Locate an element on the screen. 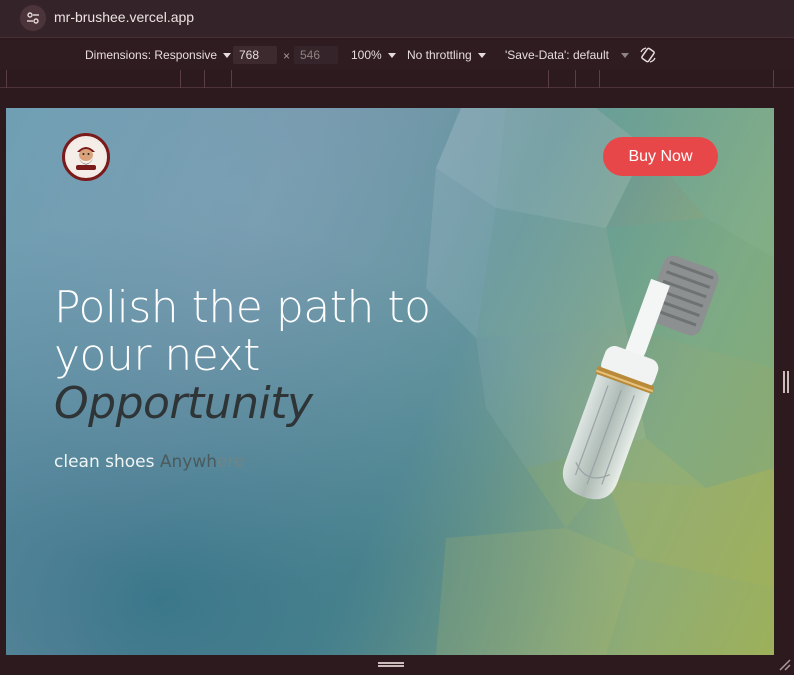 The image size is (794, 675). brand-logo is located at coordinates (86, 157).